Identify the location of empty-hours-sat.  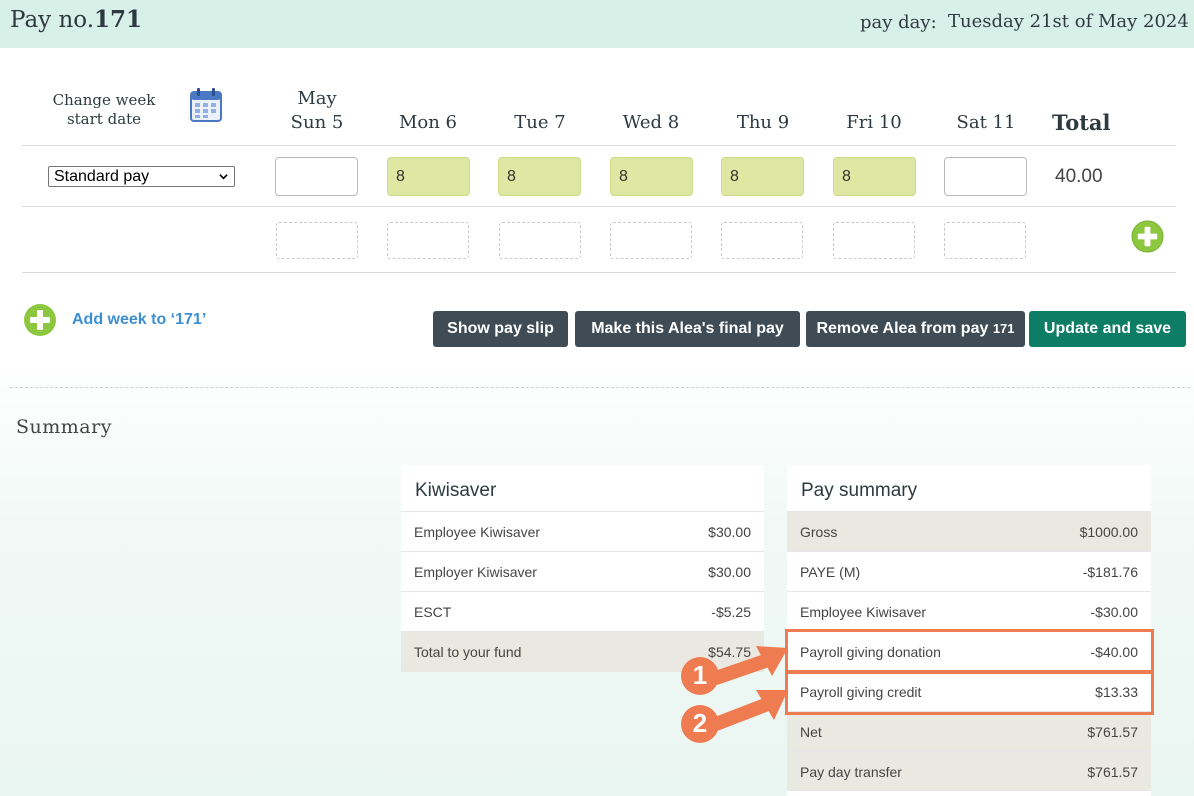
(985, 240).